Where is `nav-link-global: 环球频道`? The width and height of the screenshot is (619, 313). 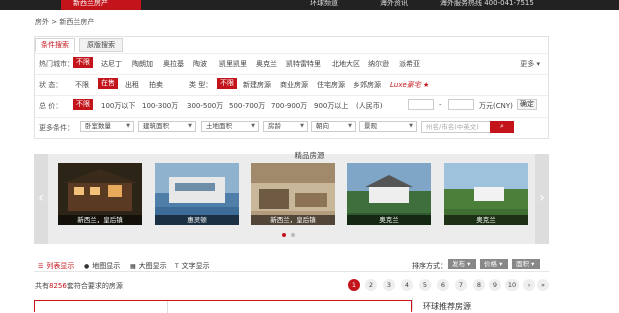 nav-link-global: 环球频道 is located at coordinates (324, 3).